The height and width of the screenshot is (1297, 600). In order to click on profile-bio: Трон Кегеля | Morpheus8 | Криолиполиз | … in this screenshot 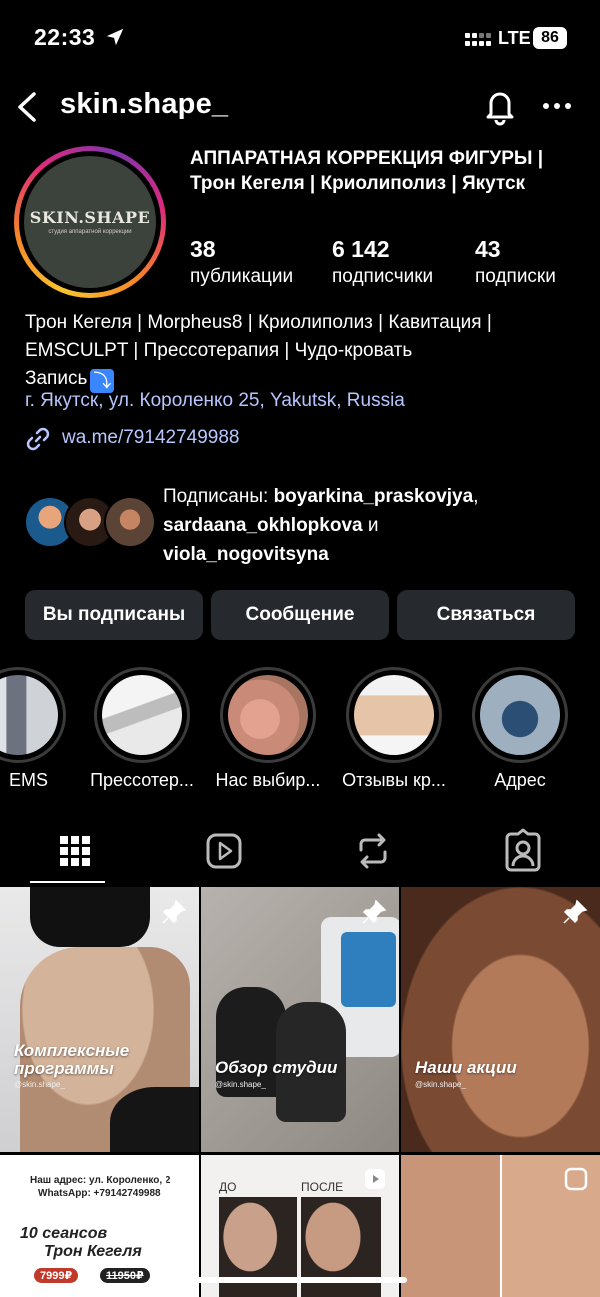, I will do `click(307, 351)`.